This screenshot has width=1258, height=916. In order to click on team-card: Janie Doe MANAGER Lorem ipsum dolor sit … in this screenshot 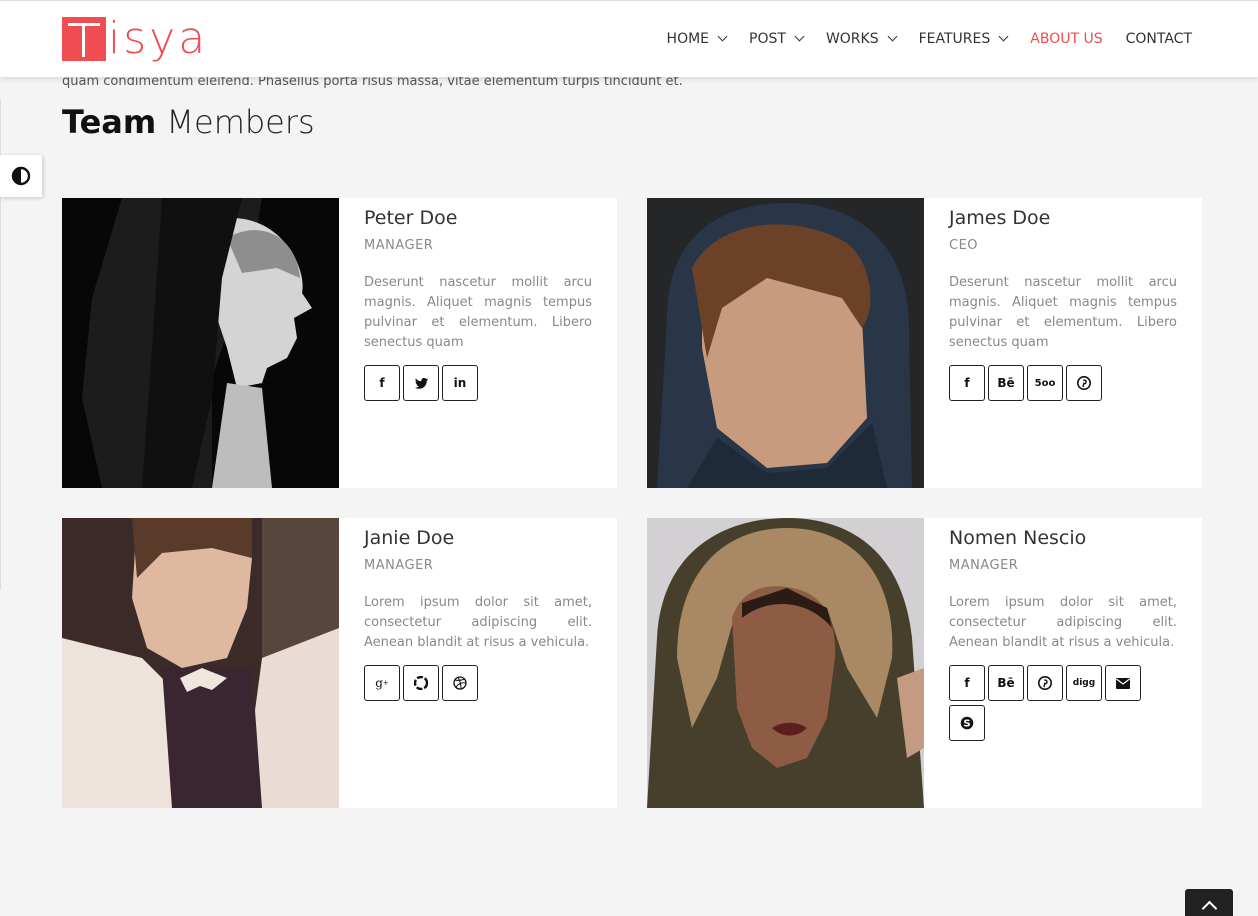, I will do `click(339, 663)`.